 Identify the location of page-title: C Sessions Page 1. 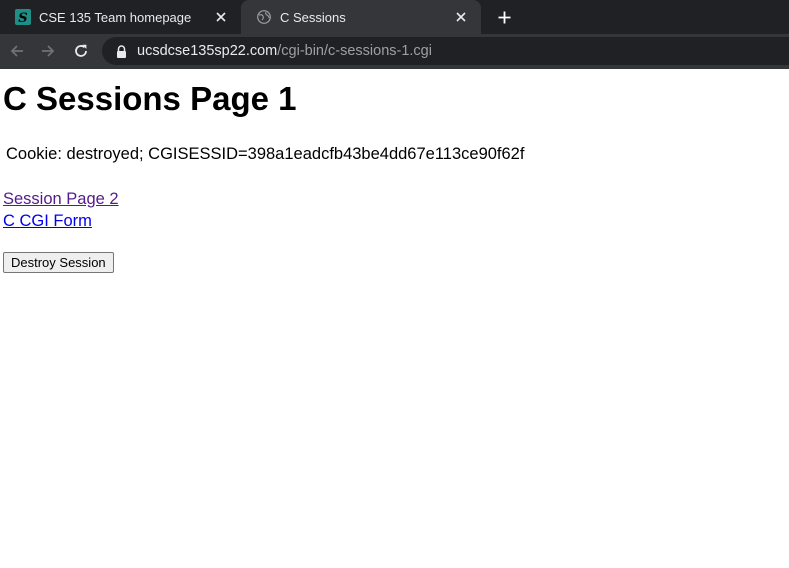
(150, 98).